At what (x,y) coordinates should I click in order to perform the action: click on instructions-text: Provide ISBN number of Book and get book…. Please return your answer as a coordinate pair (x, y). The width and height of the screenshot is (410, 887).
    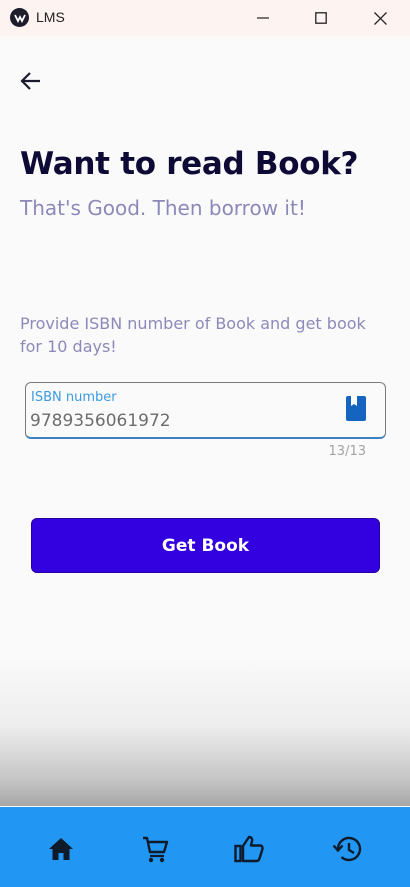
    Looking at the image, I should click on (193, 335).